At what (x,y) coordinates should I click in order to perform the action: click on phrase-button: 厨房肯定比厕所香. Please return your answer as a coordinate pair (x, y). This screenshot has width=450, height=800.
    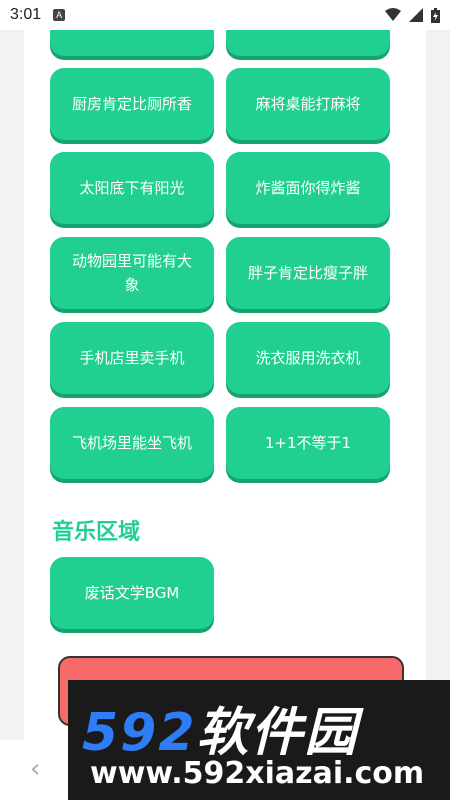
    Looking at the image, I should click on (132, 104).